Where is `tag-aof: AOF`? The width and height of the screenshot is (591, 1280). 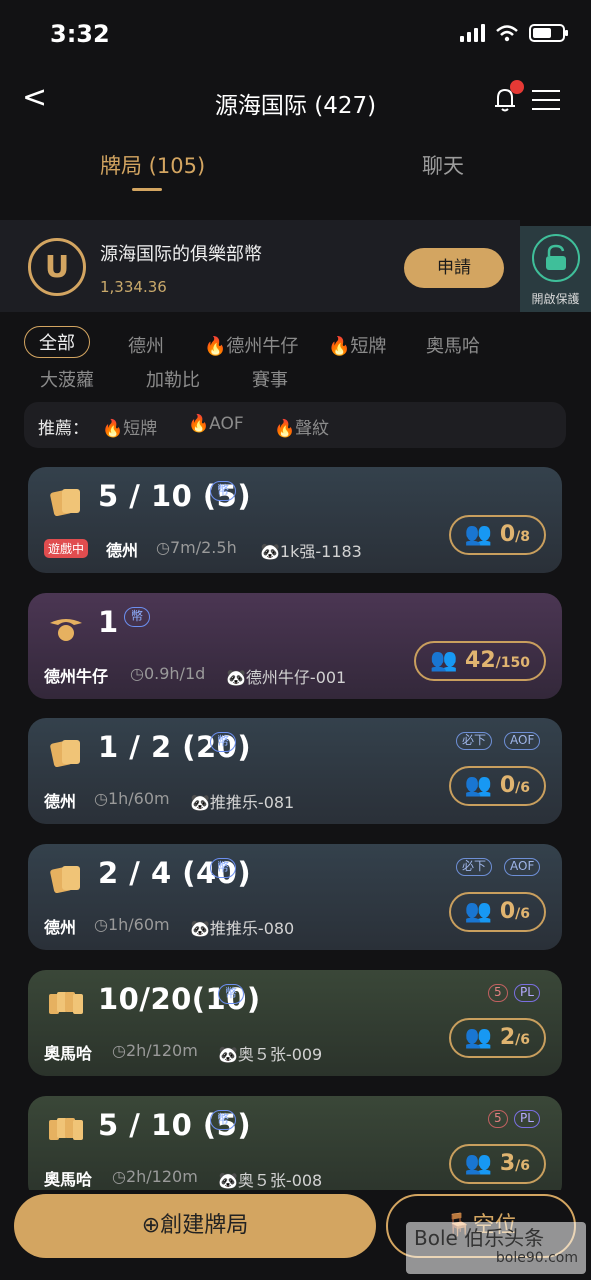 tag-aof: AOF is located at coordinates (522, 867).